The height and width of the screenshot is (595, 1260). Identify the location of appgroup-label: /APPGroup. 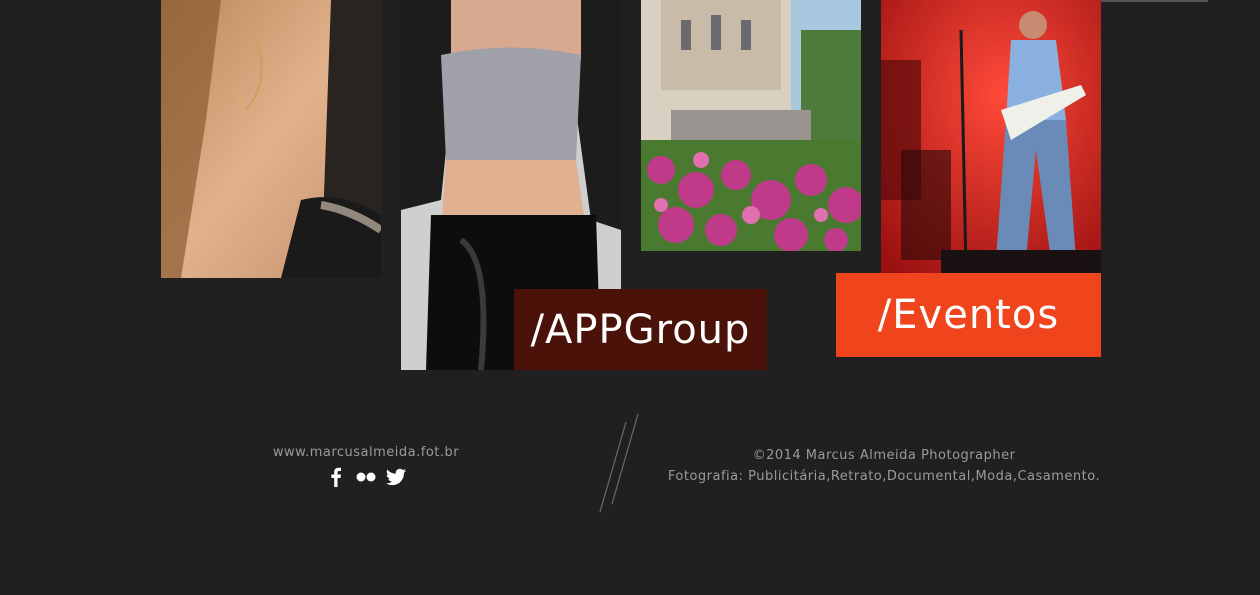
(640, 329).